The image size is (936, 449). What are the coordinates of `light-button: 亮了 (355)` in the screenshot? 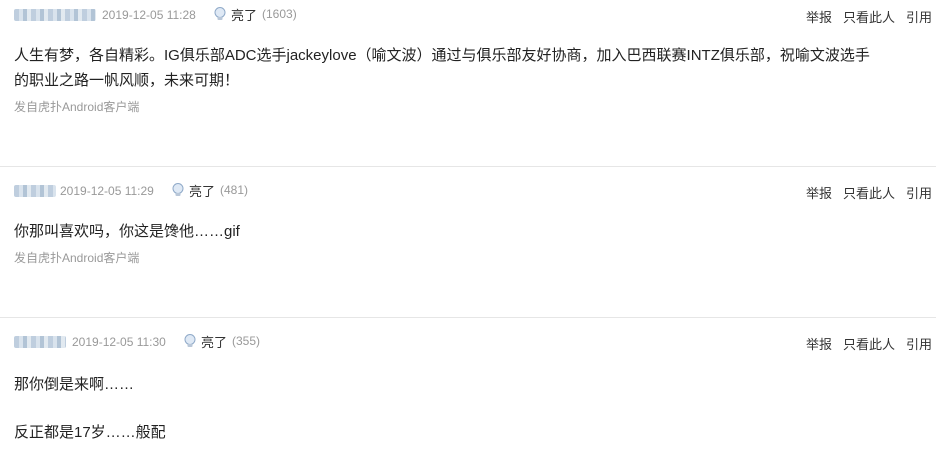 It's located at (221, 341).